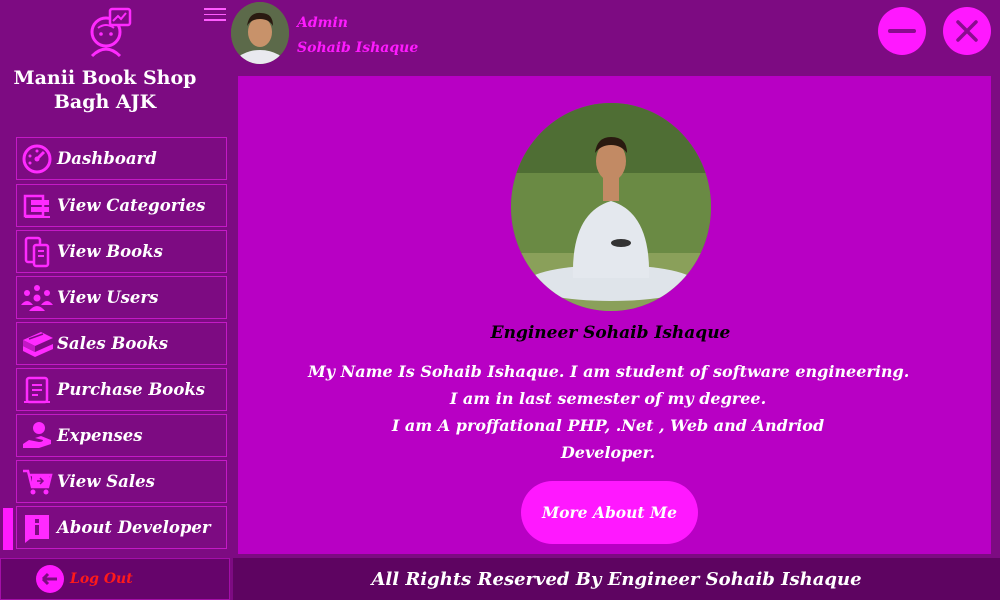 This screenshot has height=600, width=1000. Describe the element at coordinates (608, 452) in the screenshot. I see `bio-line: Developer.` at that location.